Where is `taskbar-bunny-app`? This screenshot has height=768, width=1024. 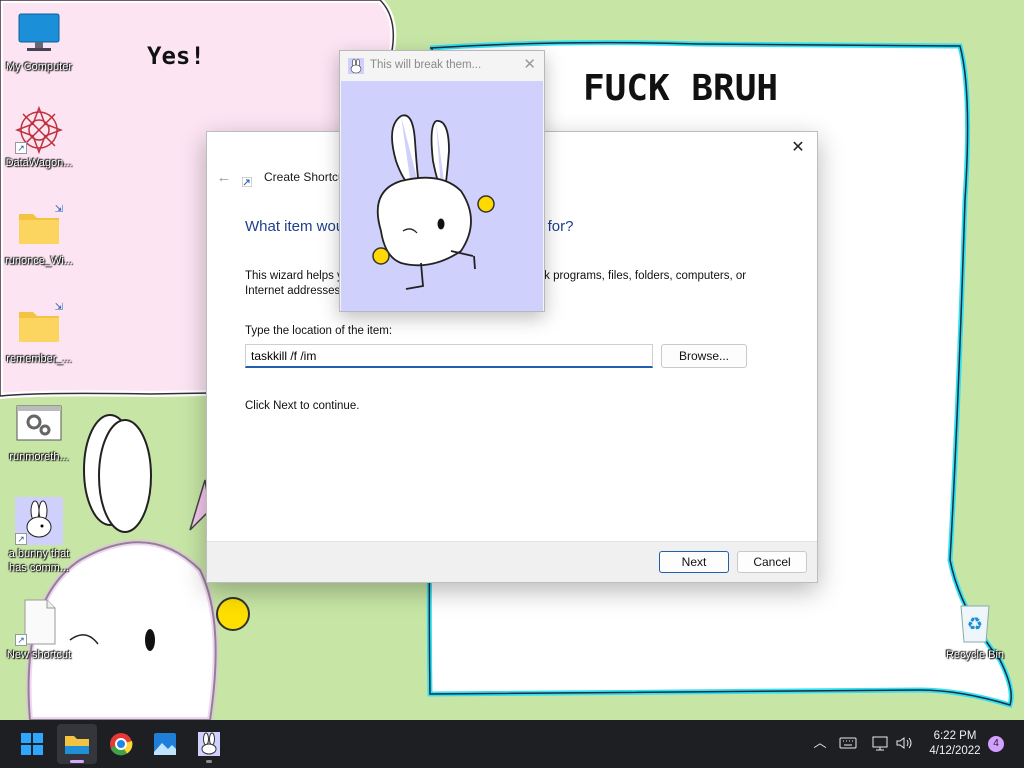 taskbar-bunny-app is located at coordinates (209, 744).